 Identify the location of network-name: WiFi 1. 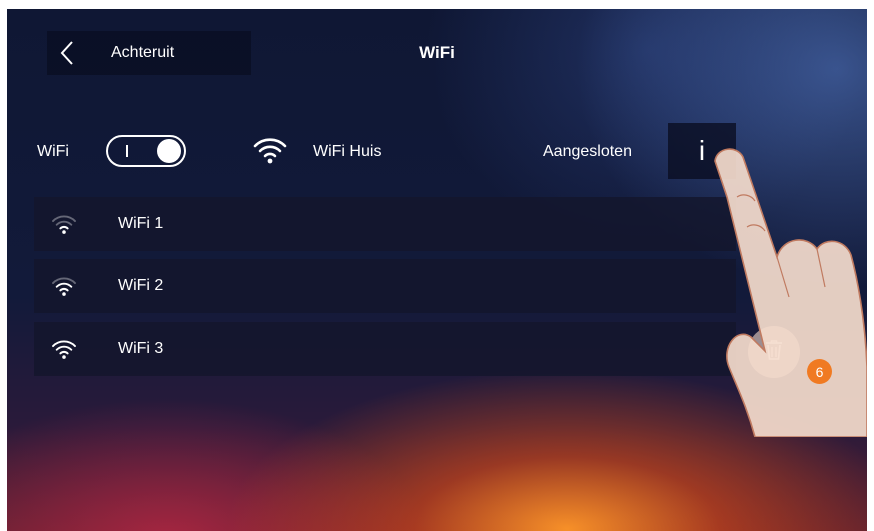
(141, 223).